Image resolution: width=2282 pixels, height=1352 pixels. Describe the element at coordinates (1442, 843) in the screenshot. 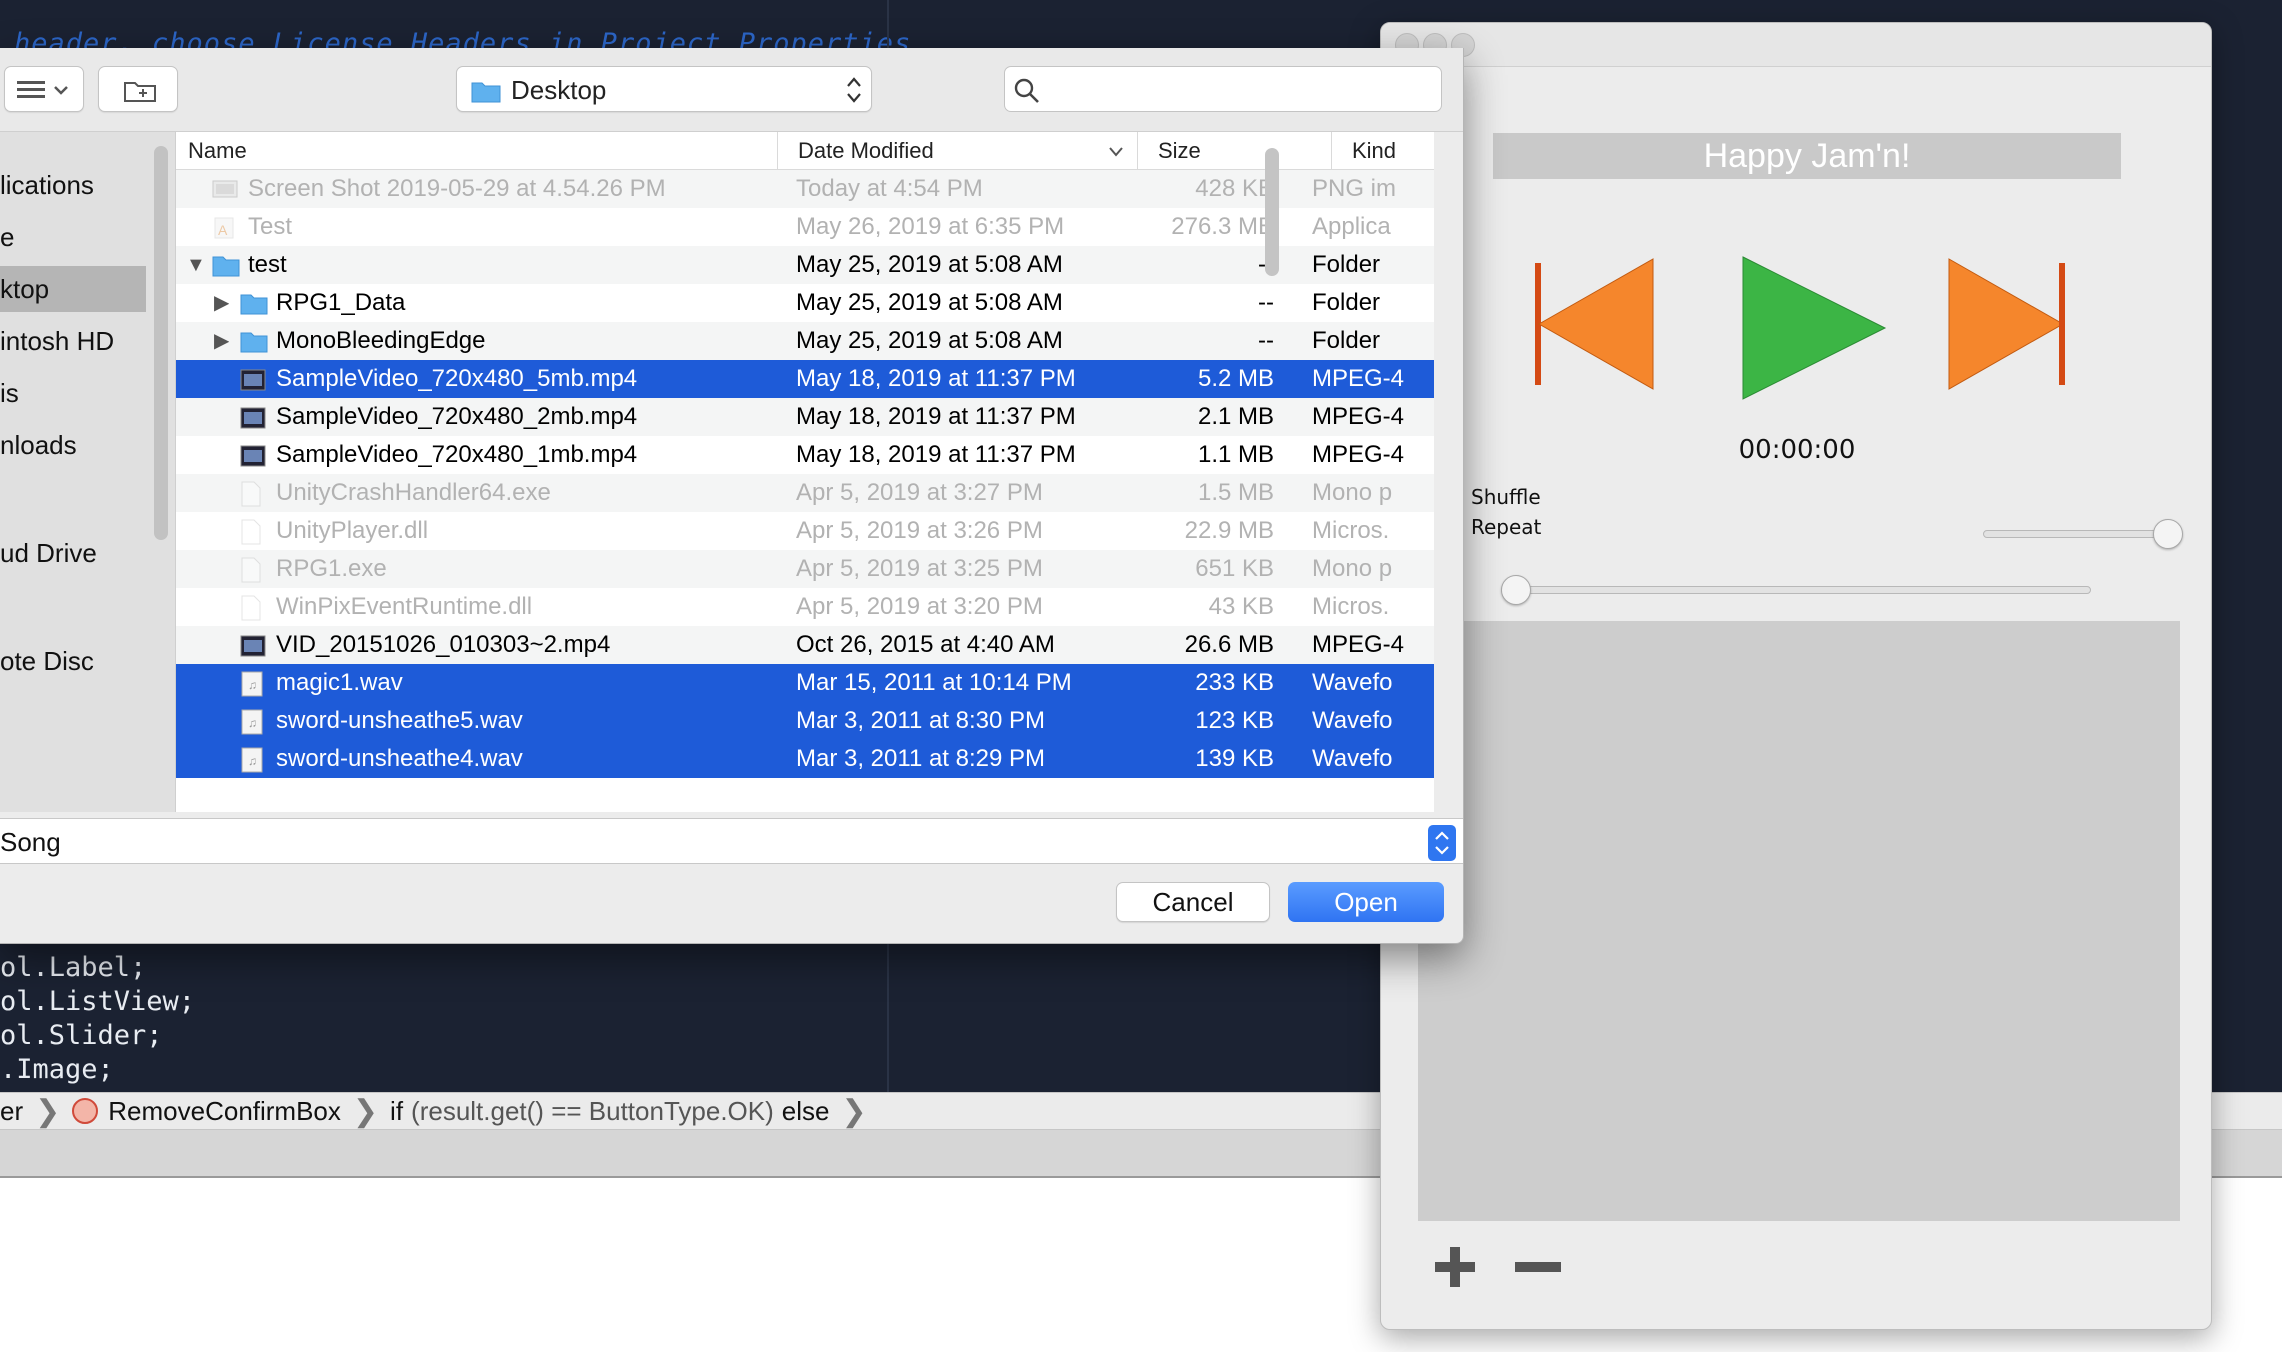

I see `file-type-popup-button` at that location.